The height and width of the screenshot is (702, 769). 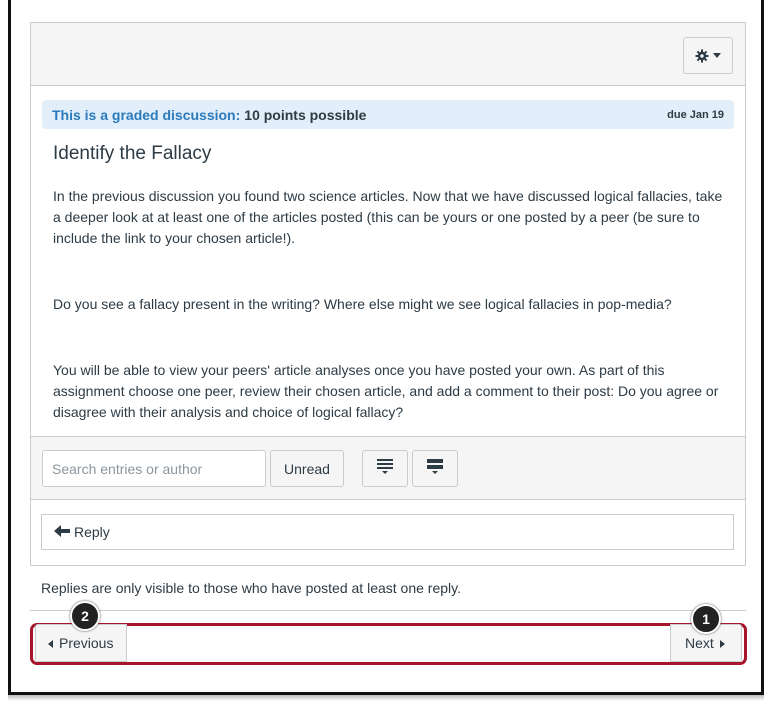 I want to click on expand-threads-icon, so click(x=435, y=468).